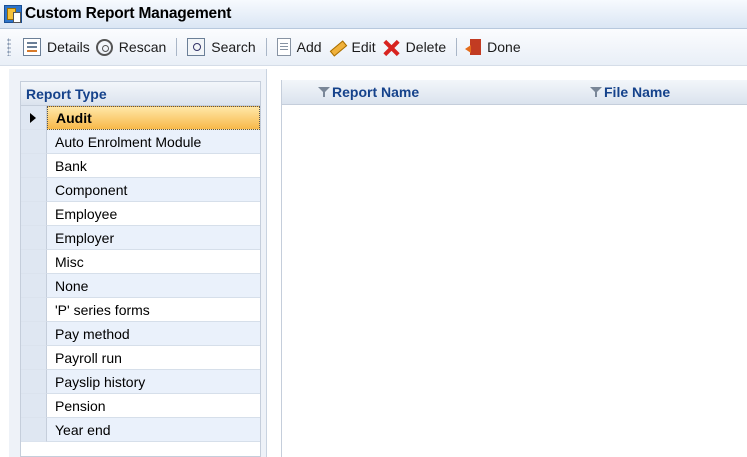 The image size is (747, 457). I want to click on details-button: Details, so click(56, 47).